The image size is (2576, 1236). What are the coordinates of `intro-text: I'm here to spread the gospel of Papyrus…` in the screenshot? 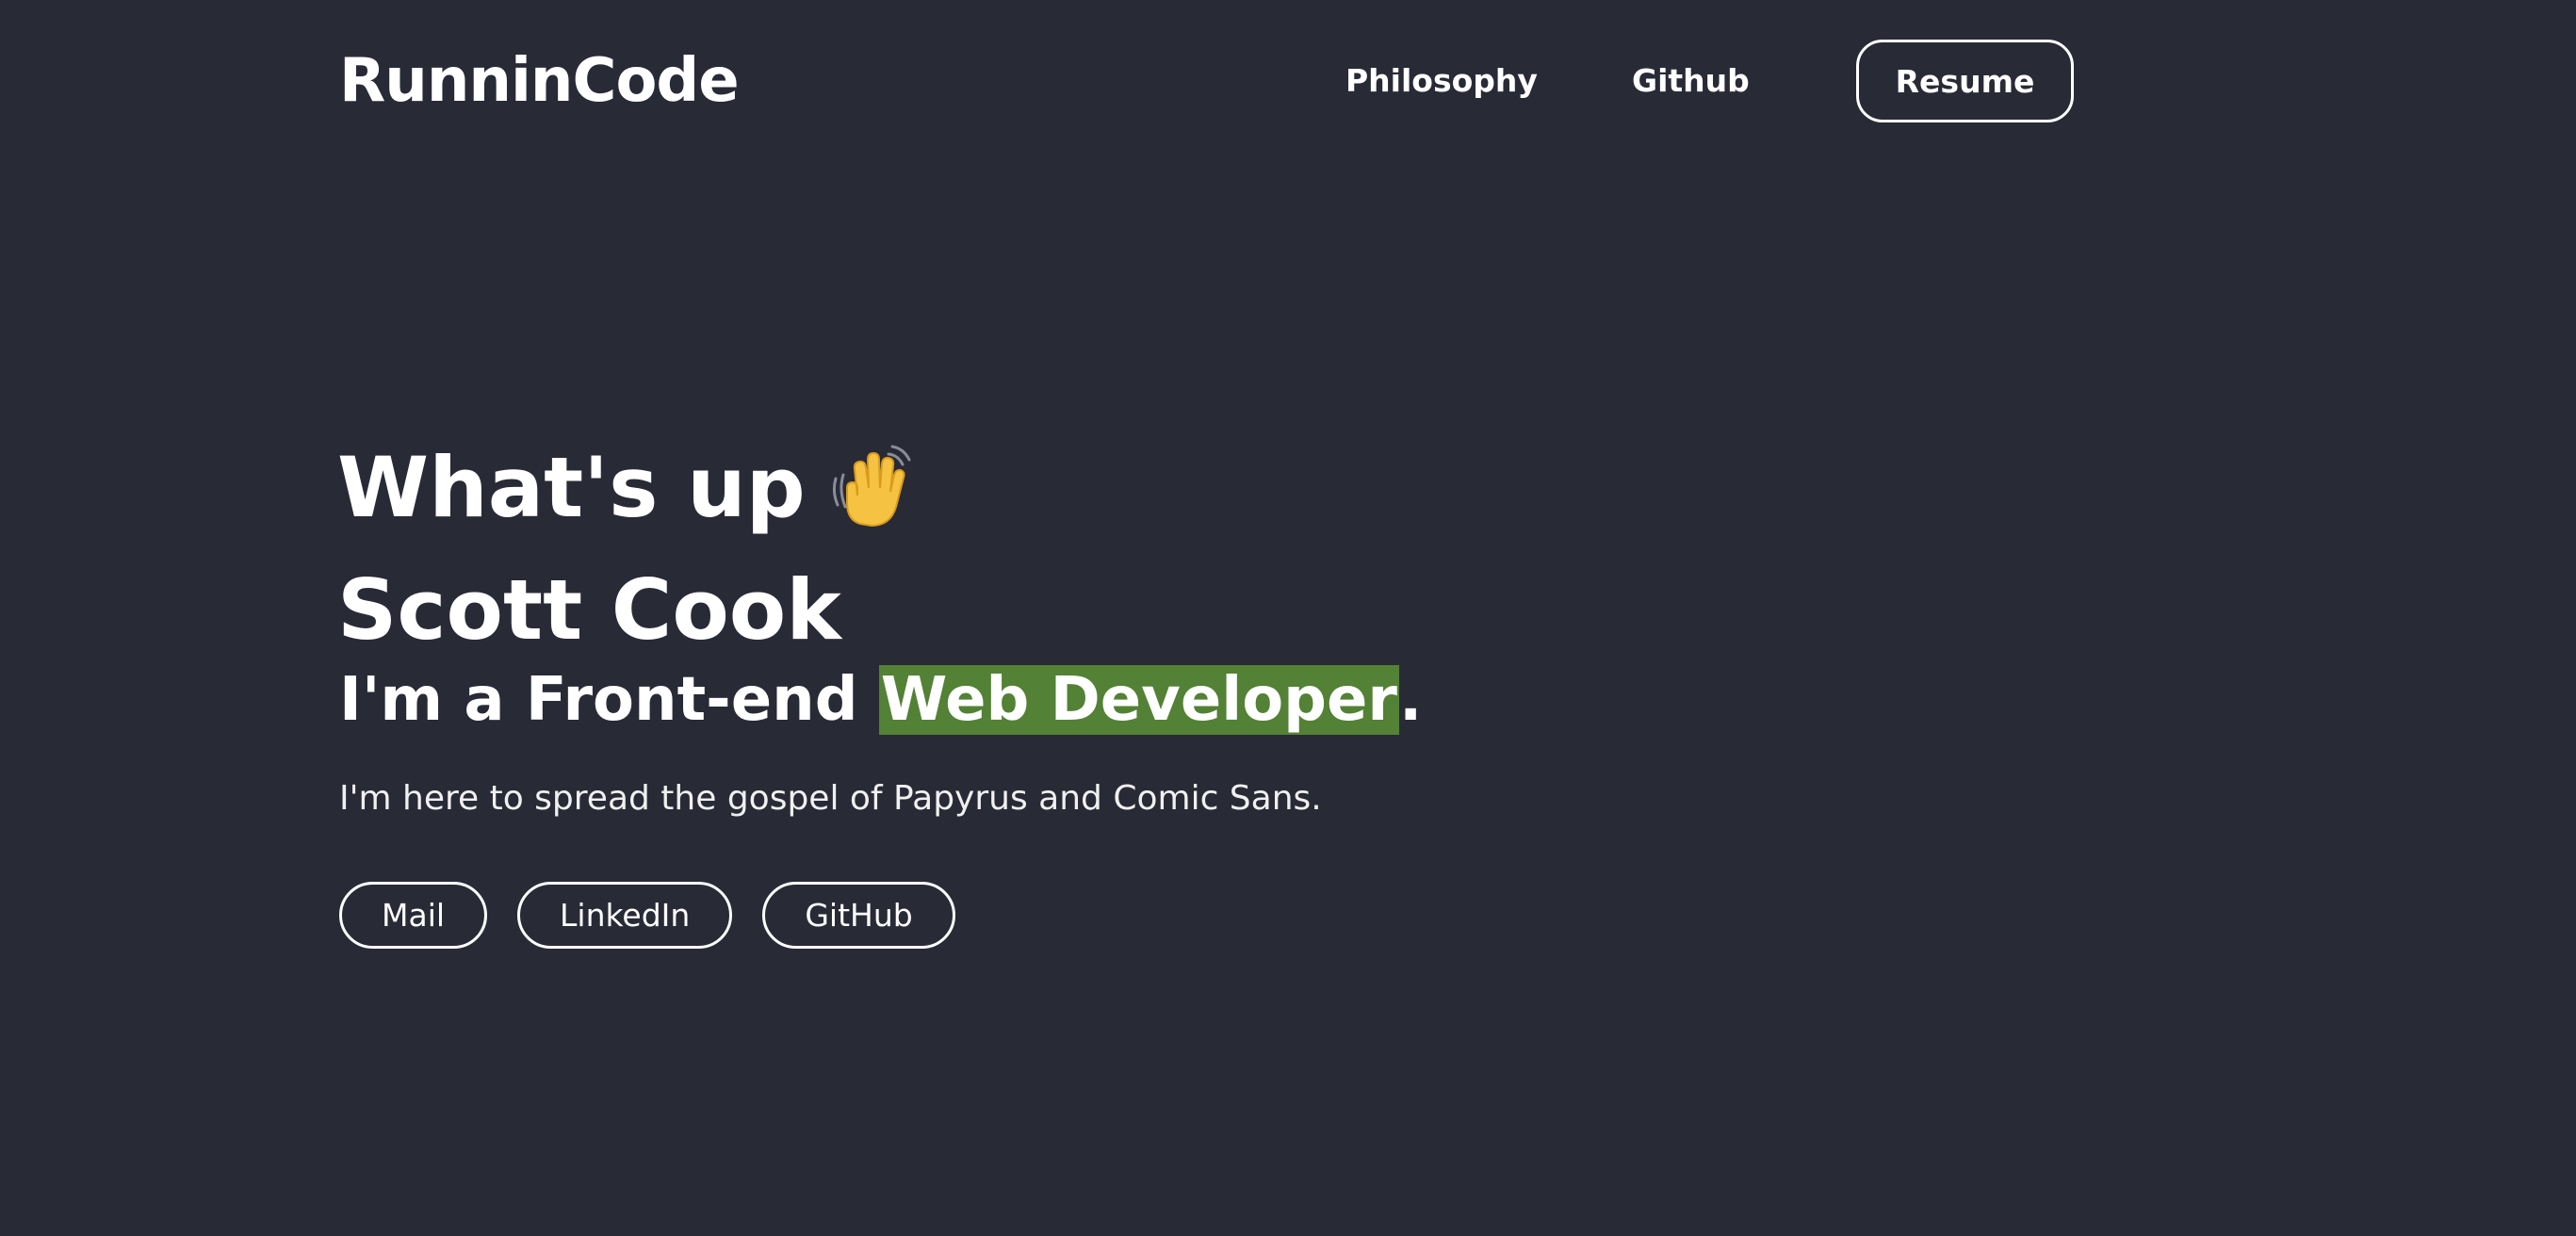 It's located at (830, 798).